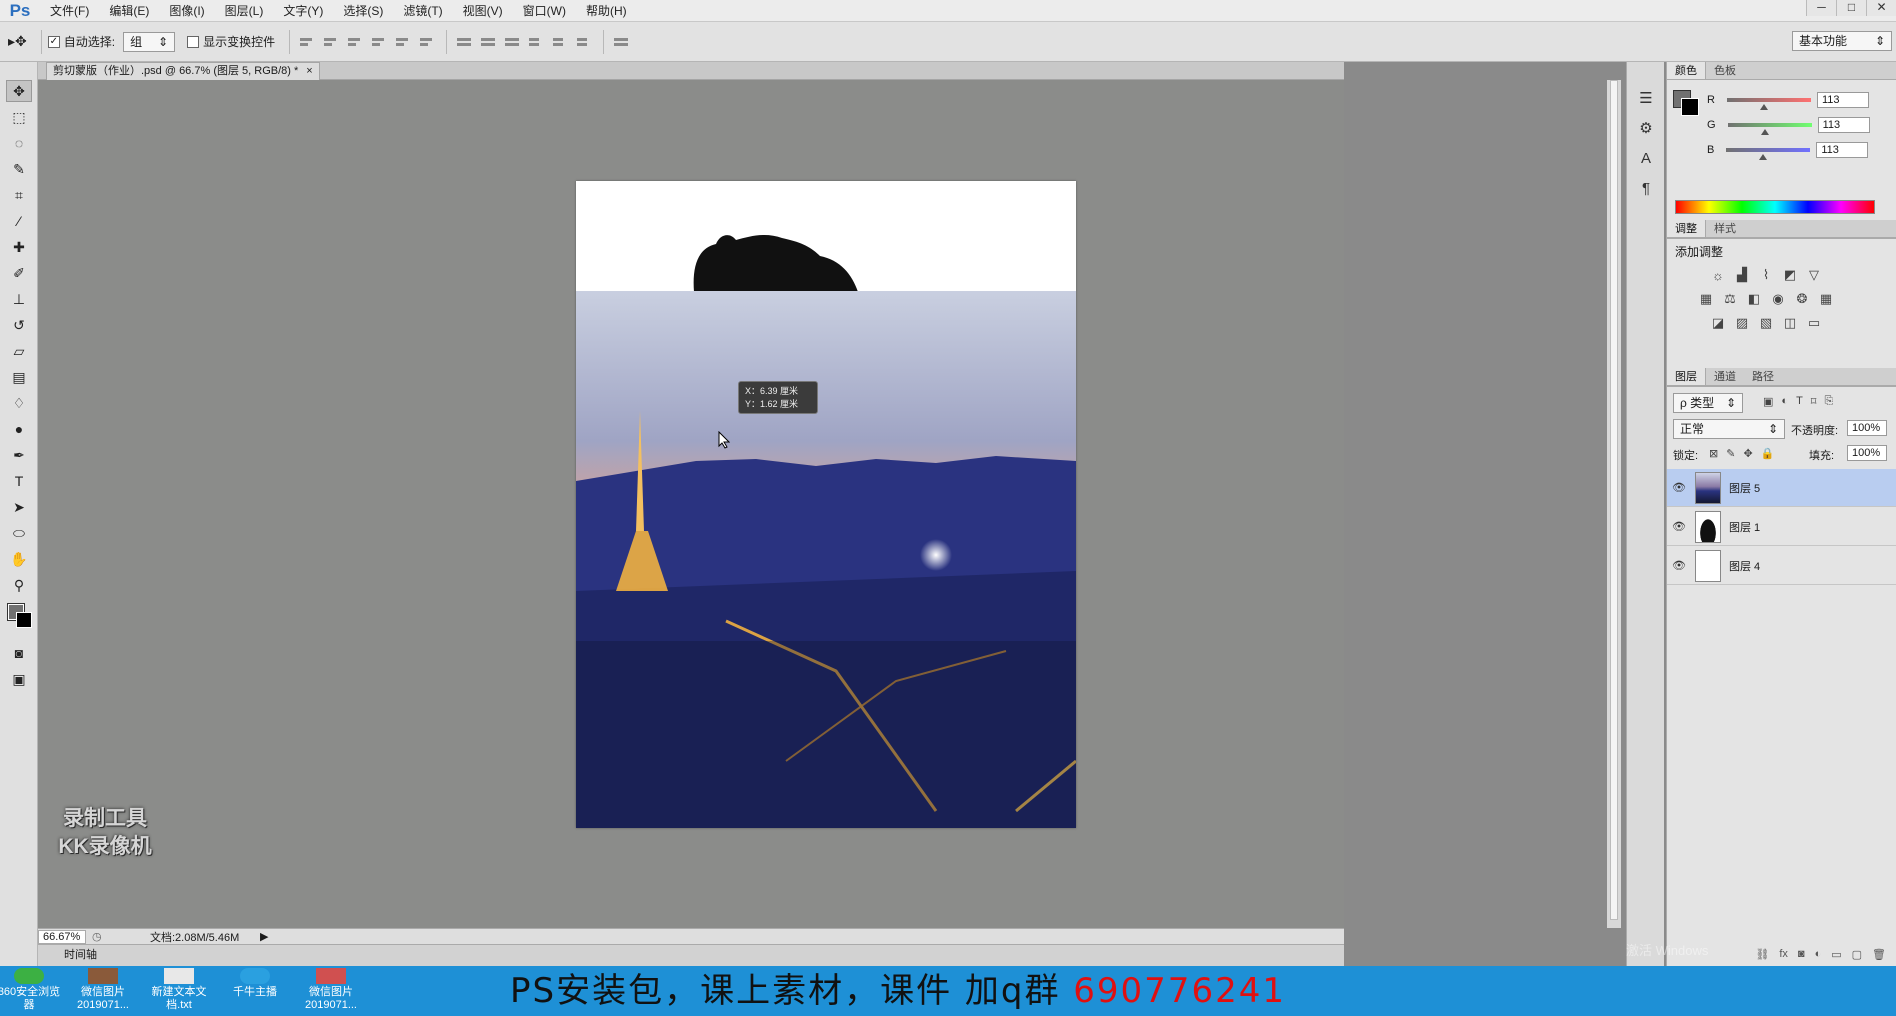 This screenshot has width=1896, height=1016. Describe the element at coordinates (19, 403) in the screenshot. I see `blur-tool-icon: ♢` at that location.